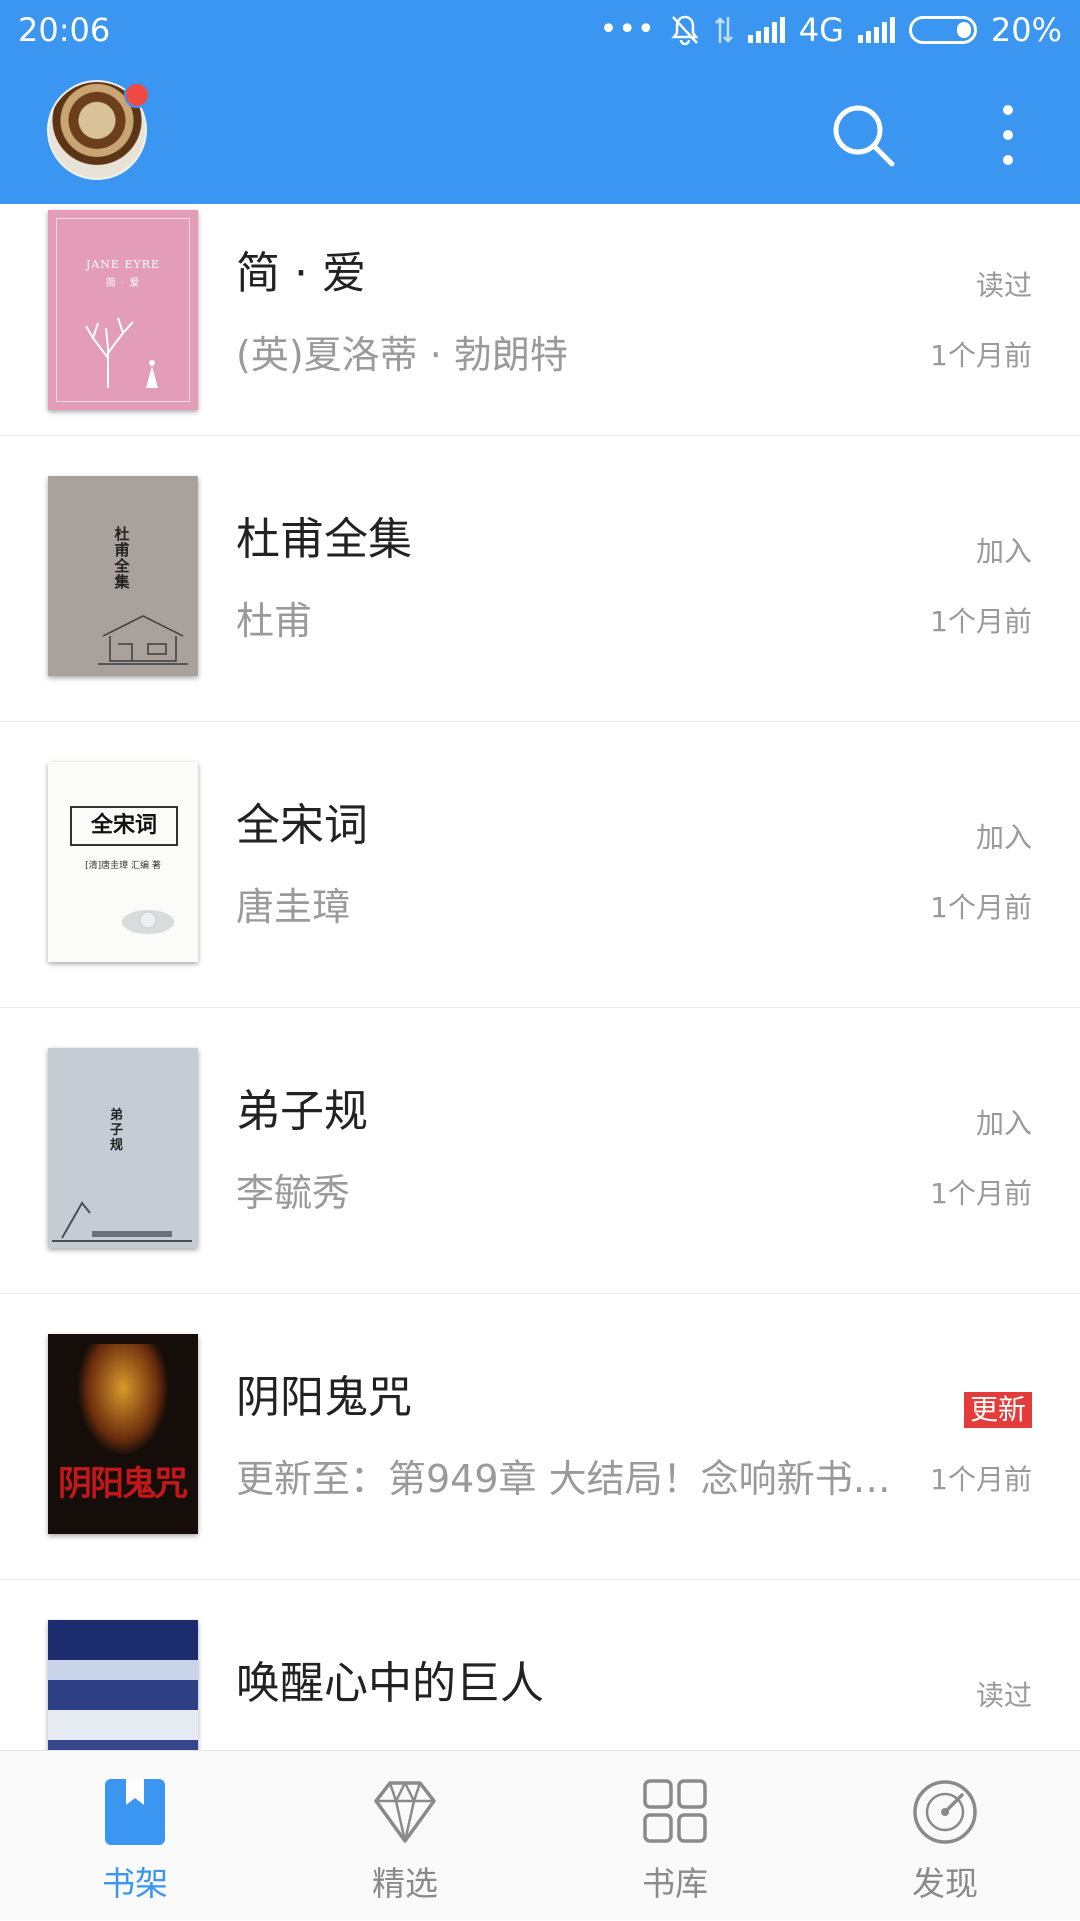 This screenshot has width=1080, height=1921. Describe the element at coordinates (123, 1484) in the screenshot. I see `cover-title: 阴阳鬼咒` at that location.